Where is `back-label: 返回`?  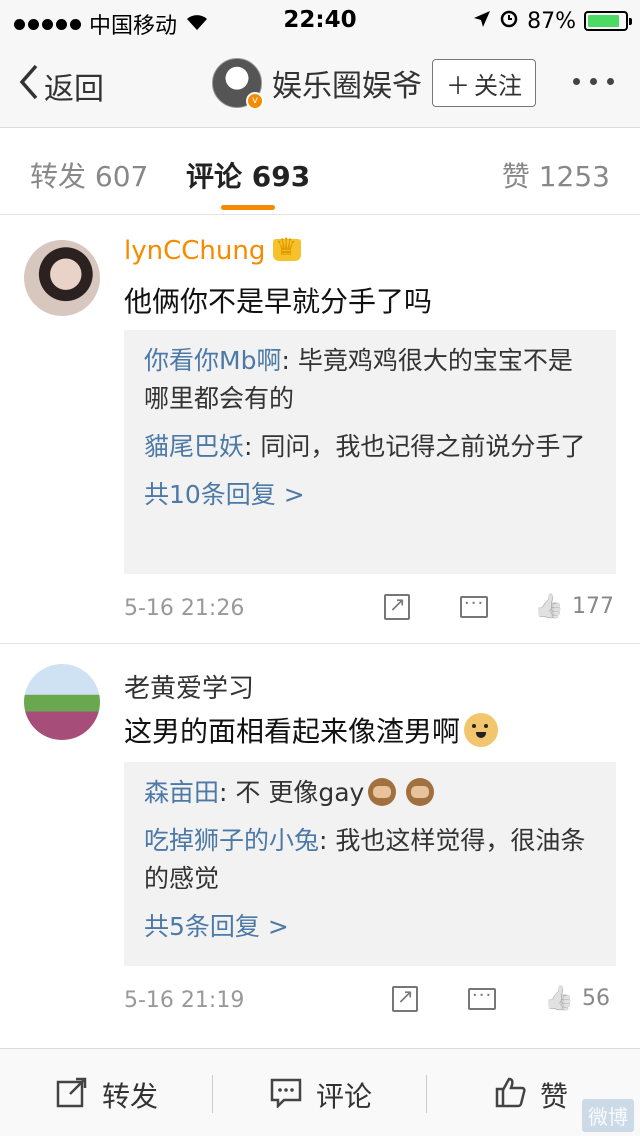
back-label: 返回 is located at coordinates (74, 89).